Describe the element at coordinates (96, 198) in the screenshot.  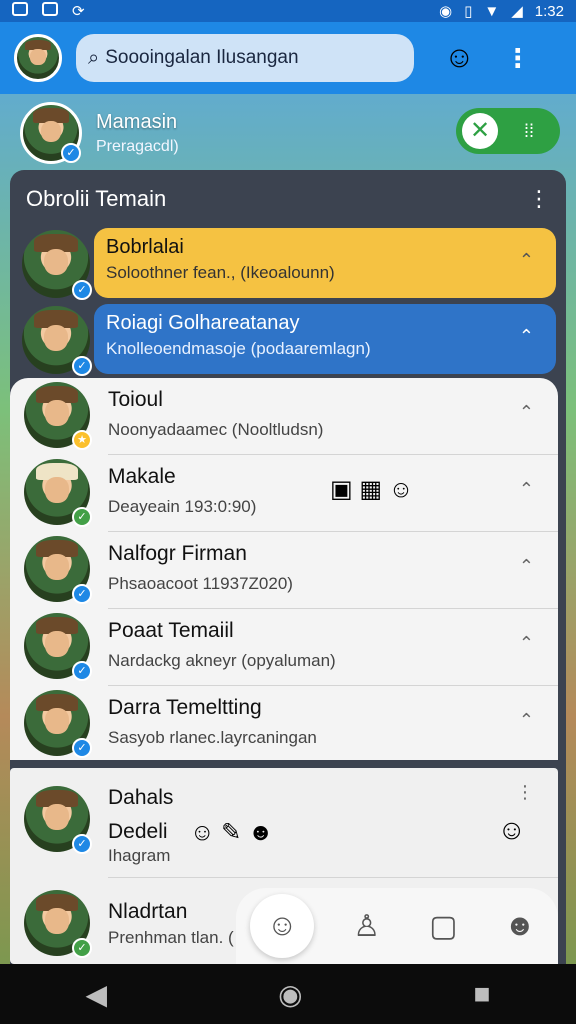
I see `panel-title: Obrolii Temain` at that location.